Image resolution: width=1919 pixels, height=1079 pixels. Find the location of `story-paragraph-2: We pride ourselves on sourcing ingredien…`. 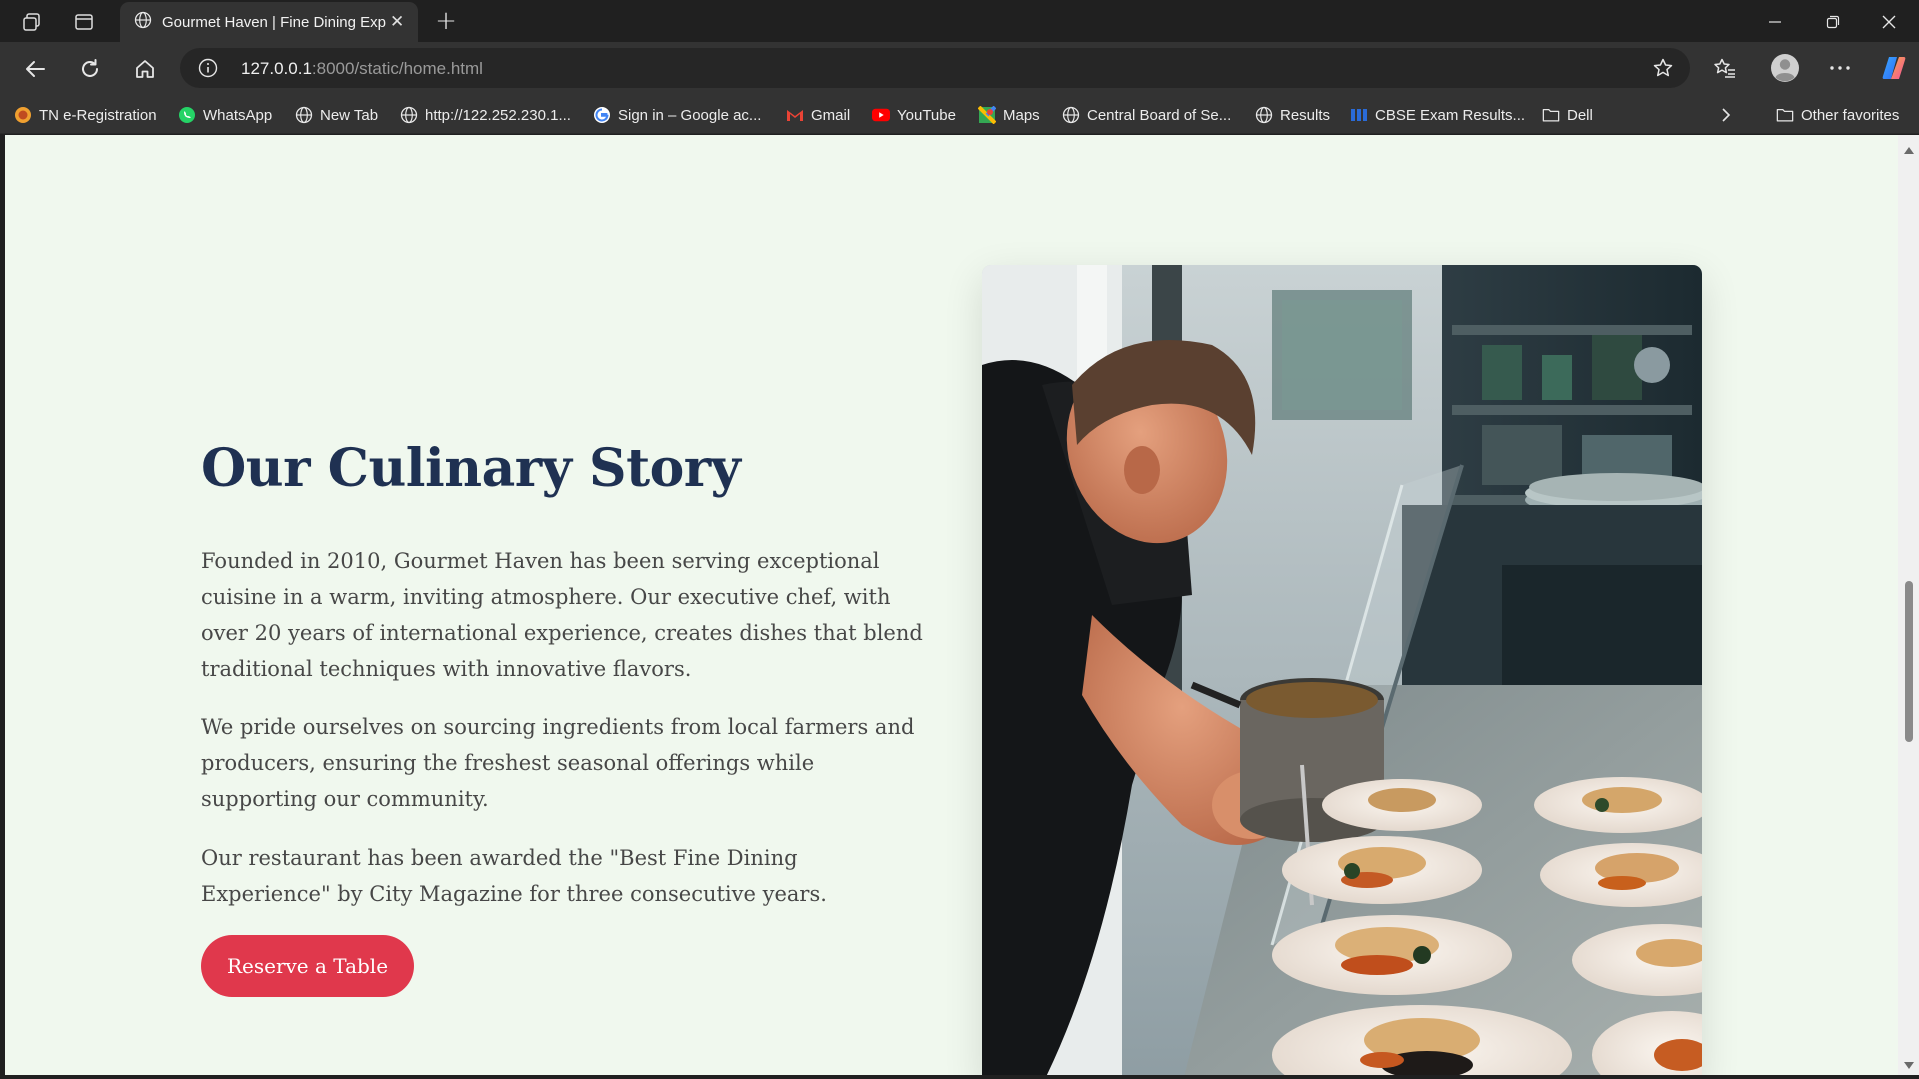

story-paragraph-2: We pride ourselves on sourcing ingredien… is located at coordinates (558, 763).